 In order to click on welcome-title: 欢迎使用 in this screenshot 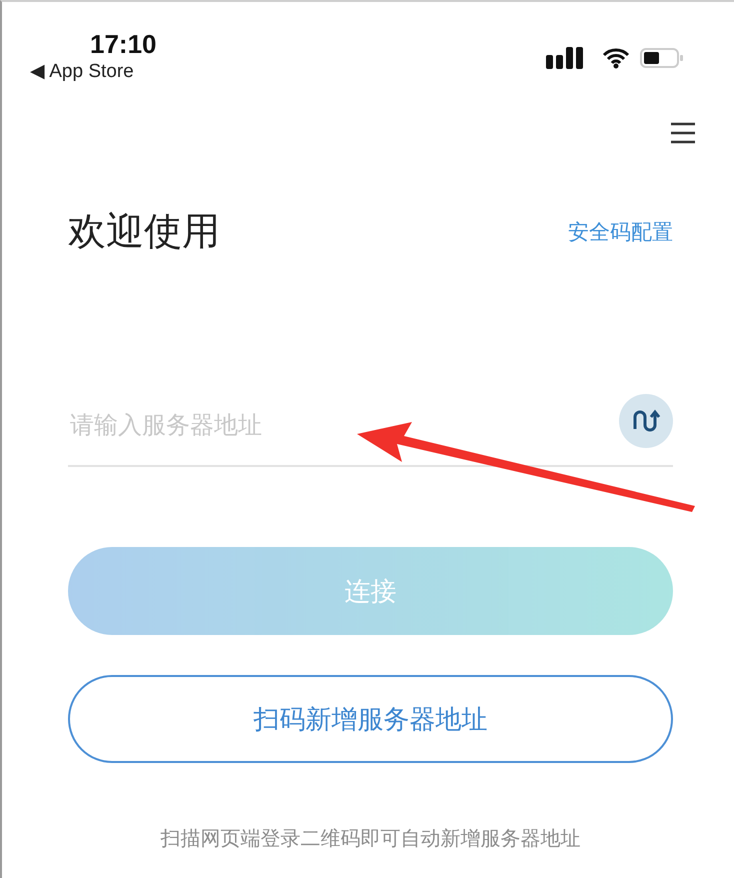, I will do `click(144, 231)`.